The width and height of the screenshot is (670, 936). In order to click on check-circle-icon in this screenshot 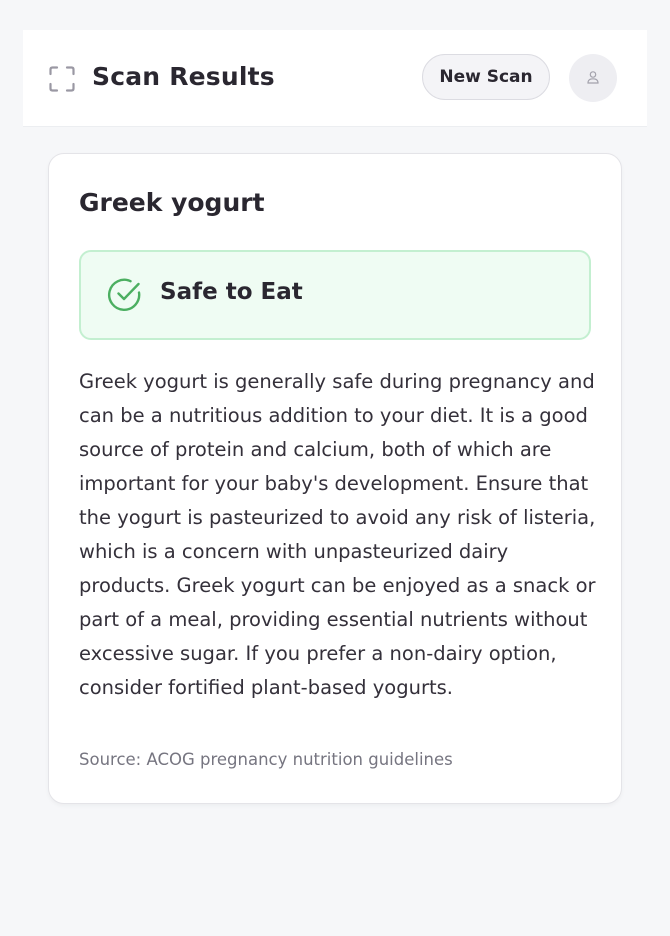, I will do `click(125, 295)`.